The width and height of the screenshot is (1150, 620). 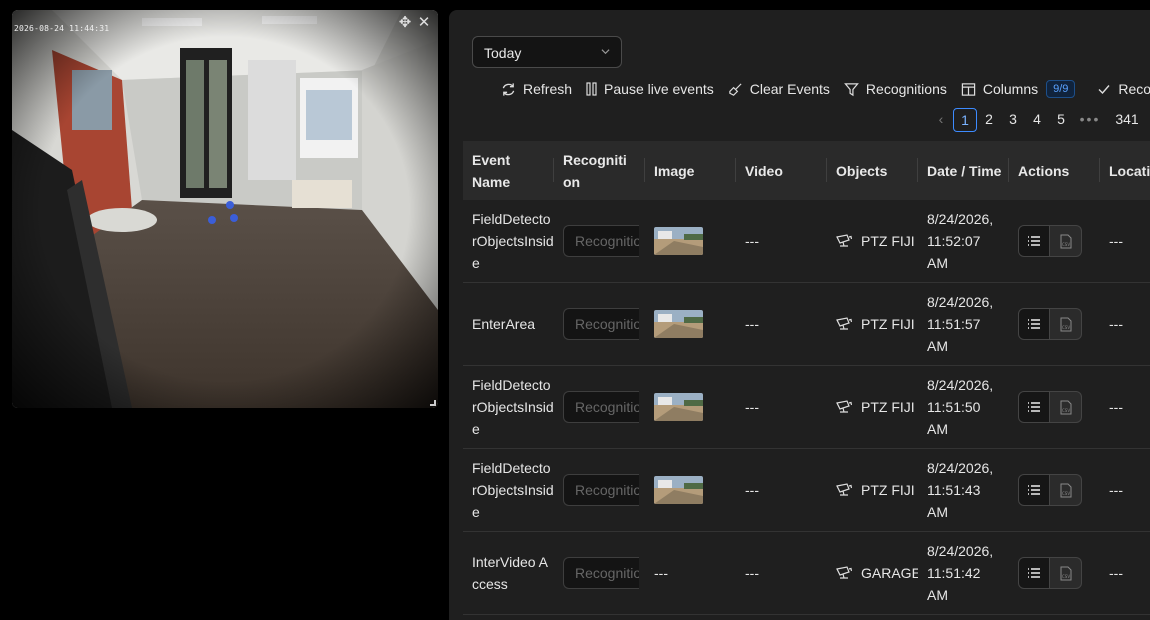 I want to click on move-icon: ✥, so click(x=405, y=23).